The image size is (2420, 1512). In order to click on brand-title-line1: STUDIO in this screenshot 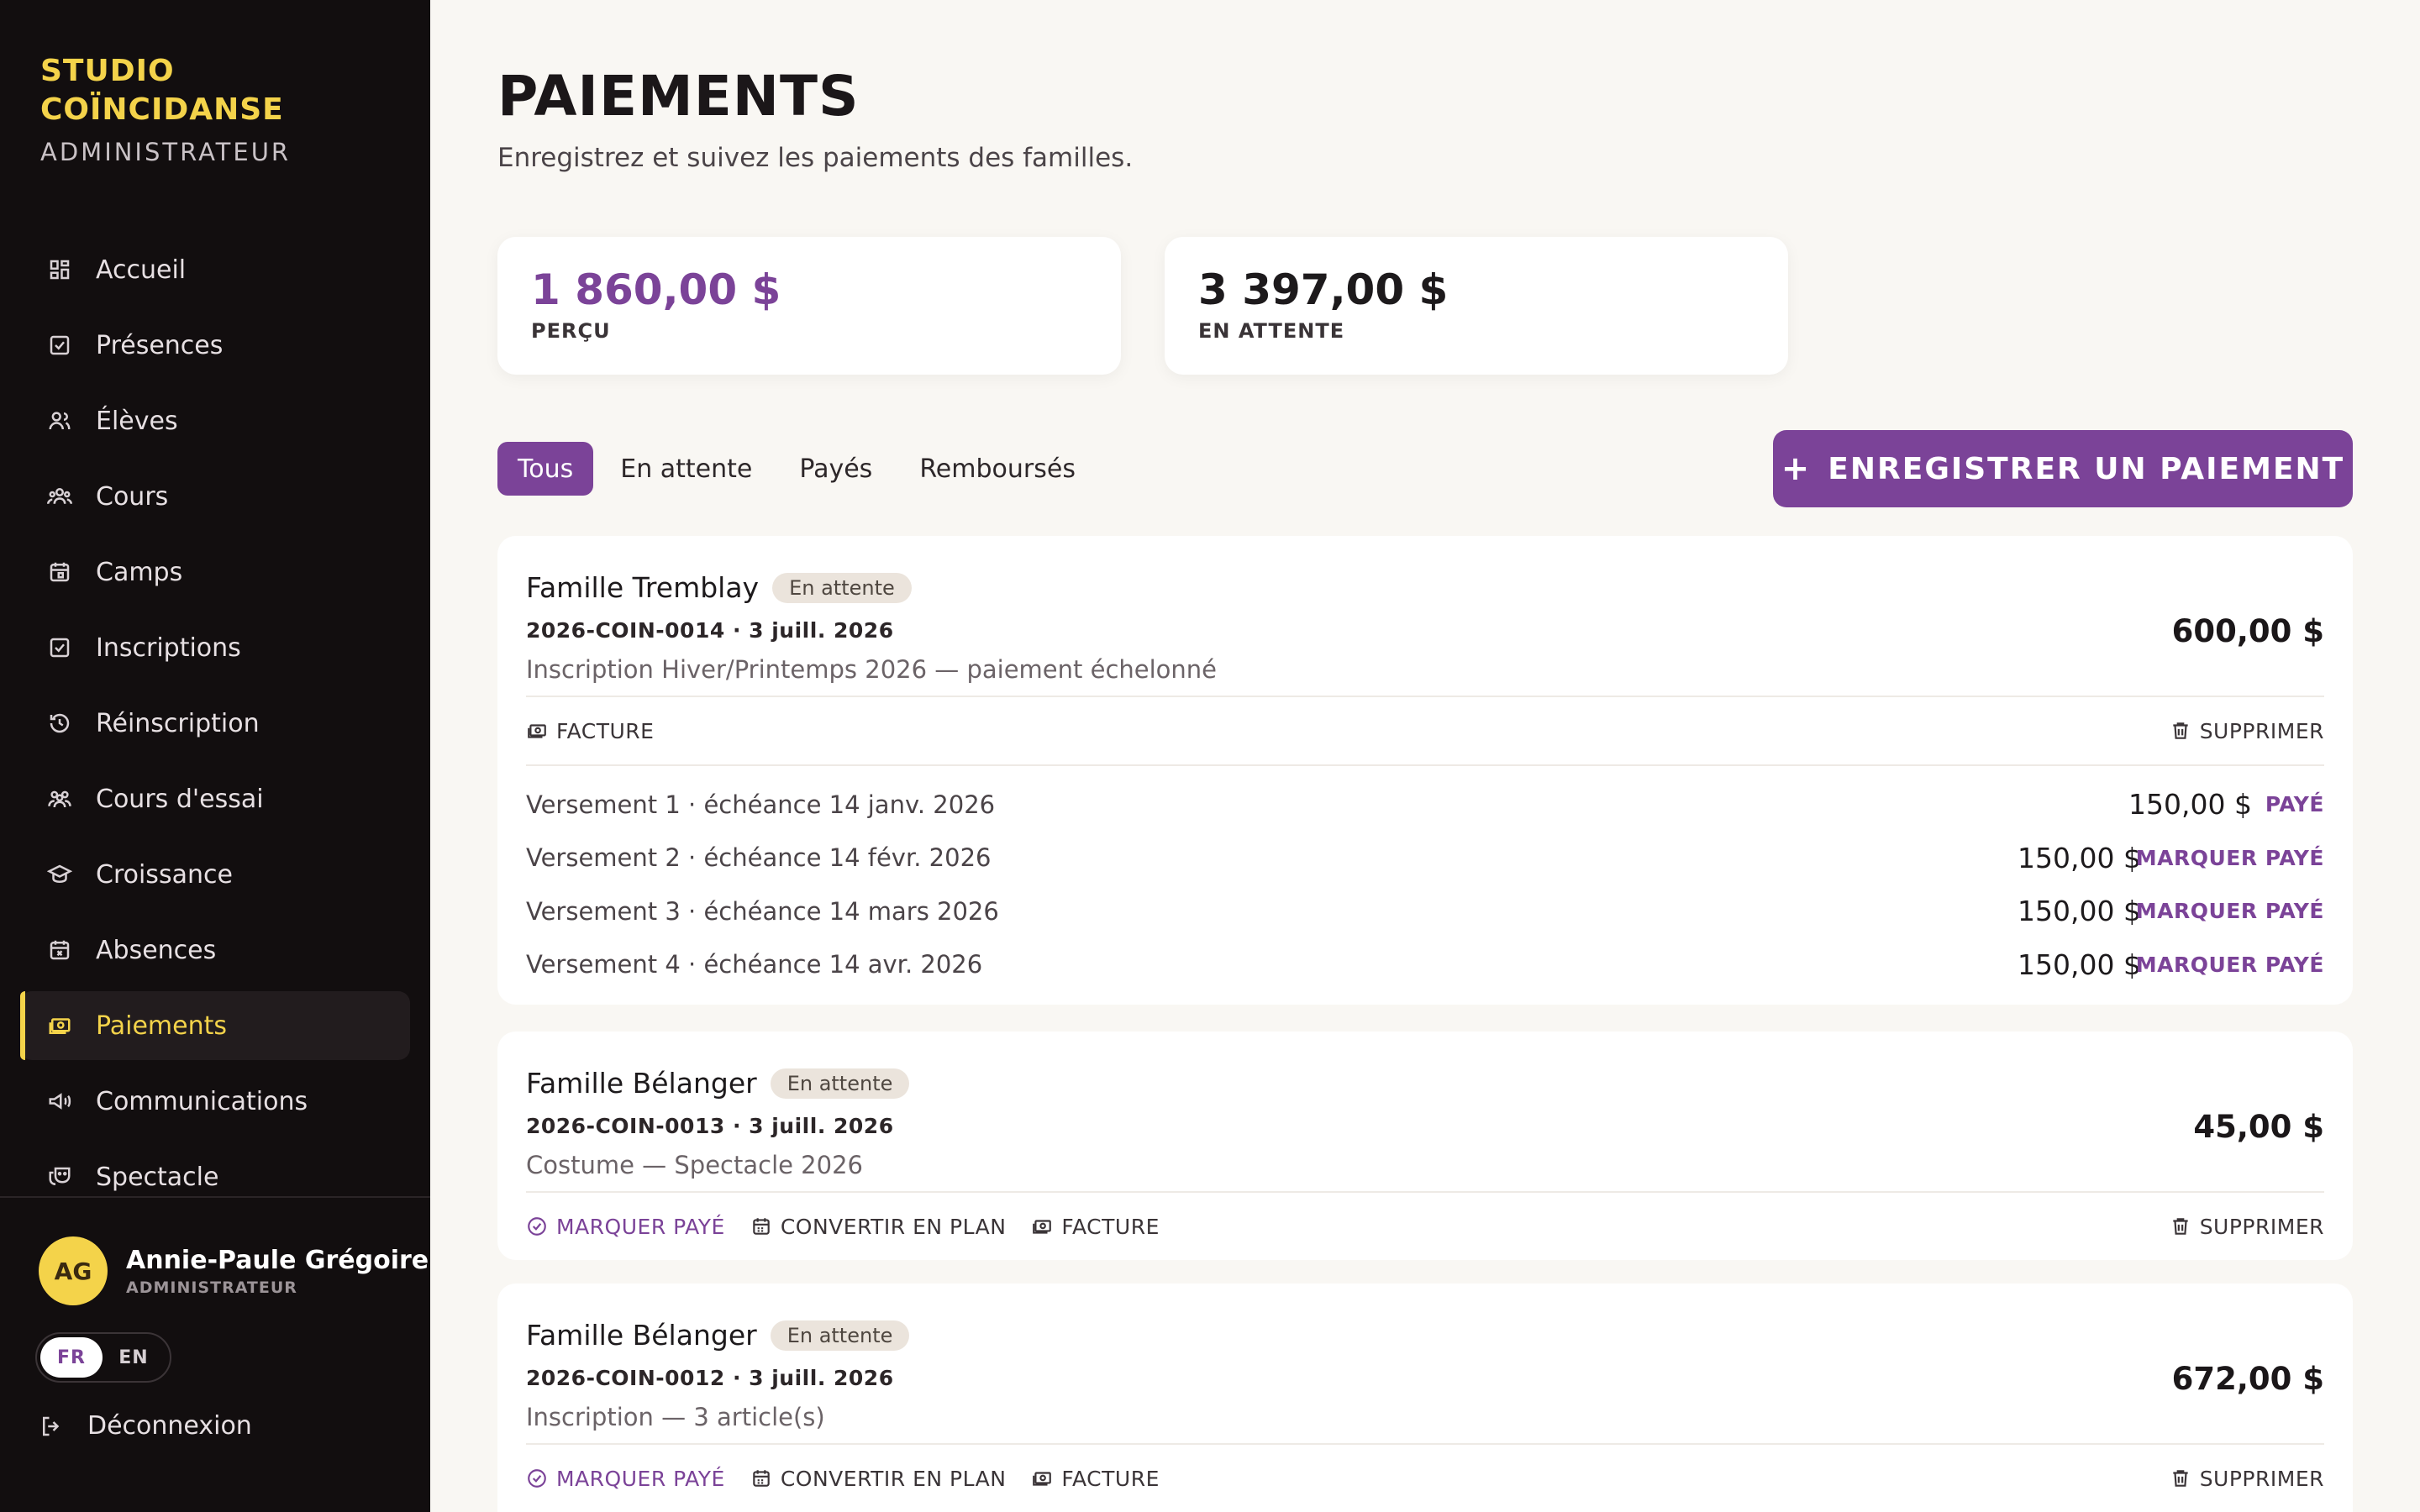, I will do `click(107, 71)`.